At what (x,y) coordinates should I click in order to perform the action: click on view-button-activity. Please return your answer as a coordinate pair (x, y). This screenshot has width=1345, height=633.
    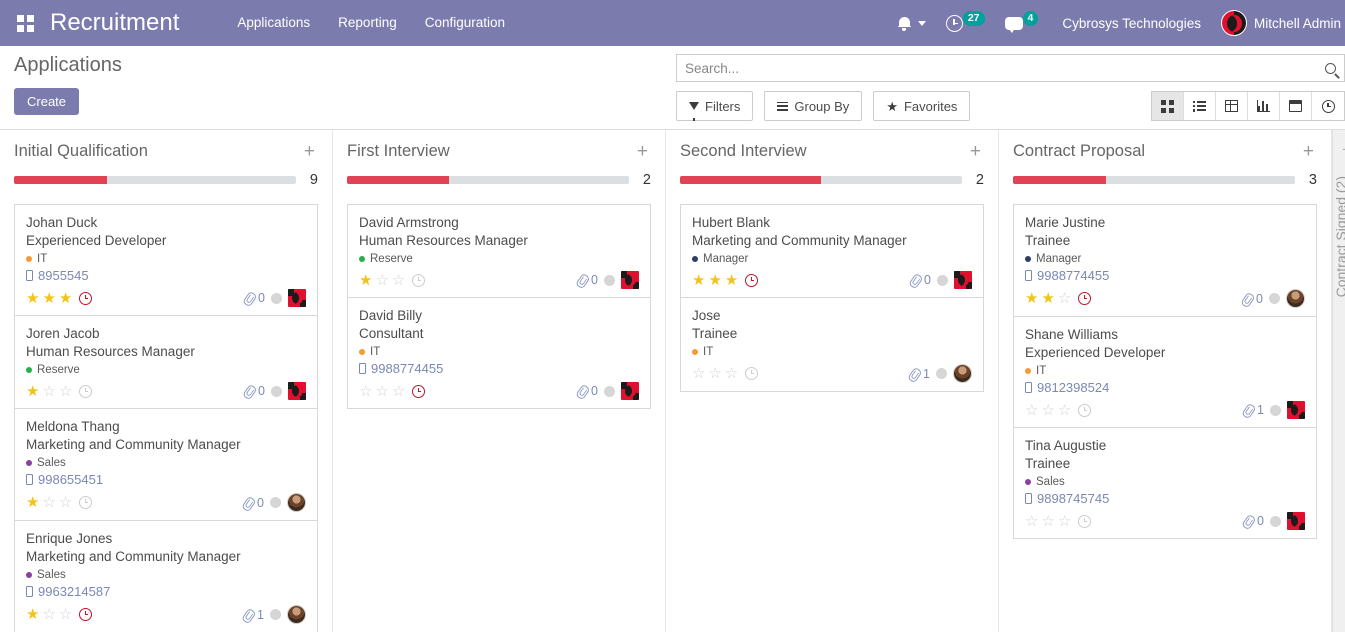
    Looking at the image, I should click on (1328, 106).